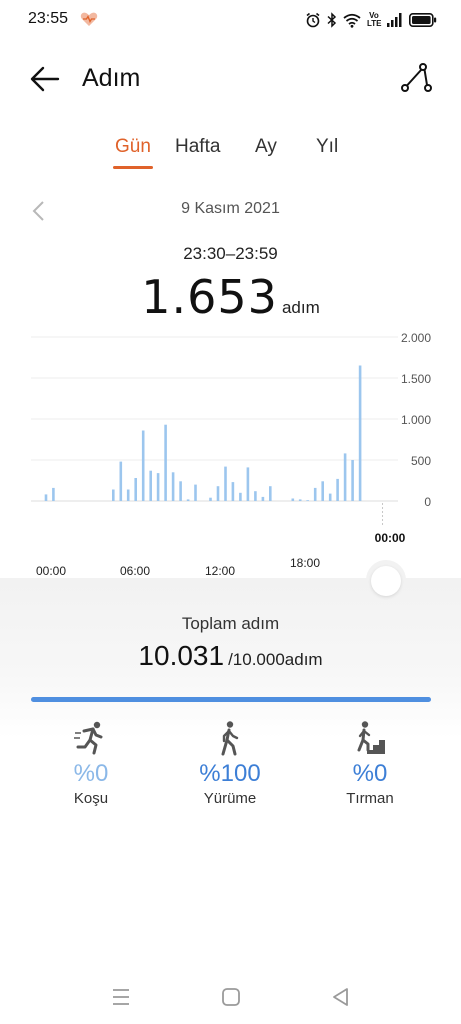  I want to click on activity-climbing: %0 Tırman, so click(370, 763).